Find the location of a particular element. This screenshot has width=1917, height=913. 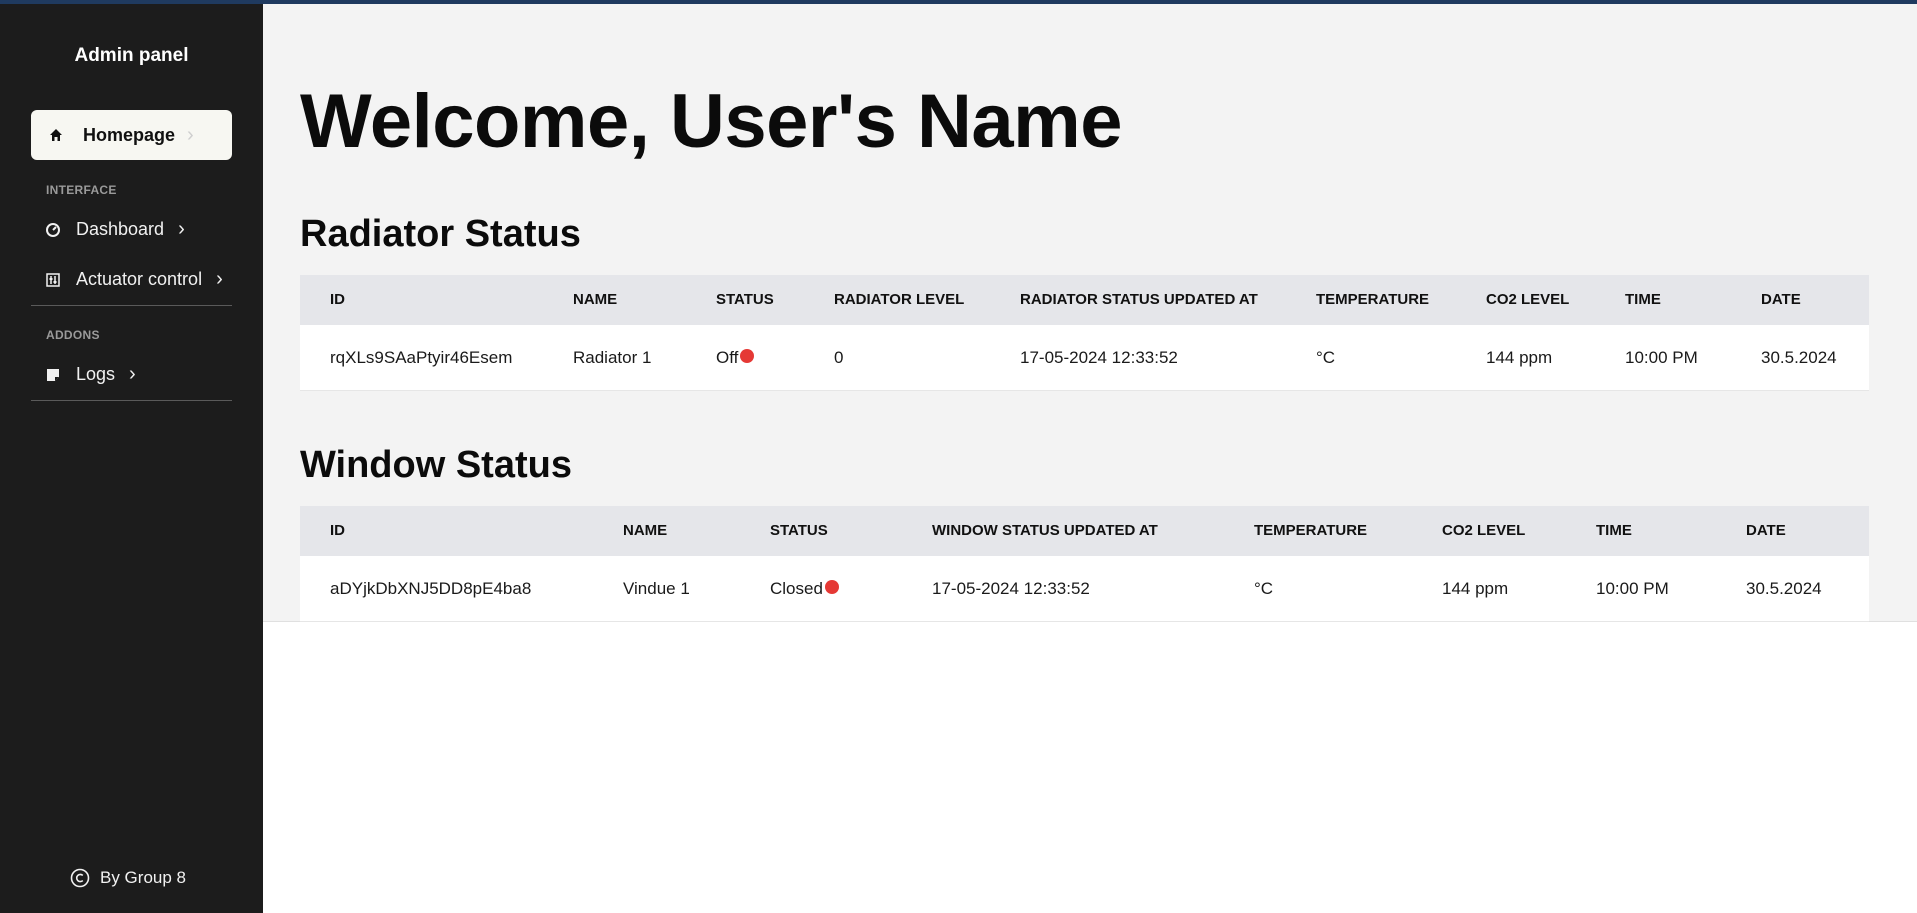

section-label-interface: INTERFACE is located at coordinates (81, 190).